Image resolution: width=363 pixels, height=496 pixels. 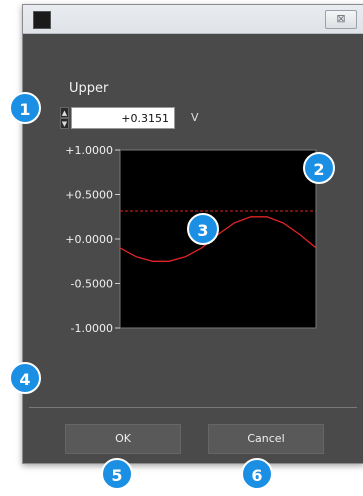 I want to click on y-tick-label: -1.0000, so click(x=92, y=328).